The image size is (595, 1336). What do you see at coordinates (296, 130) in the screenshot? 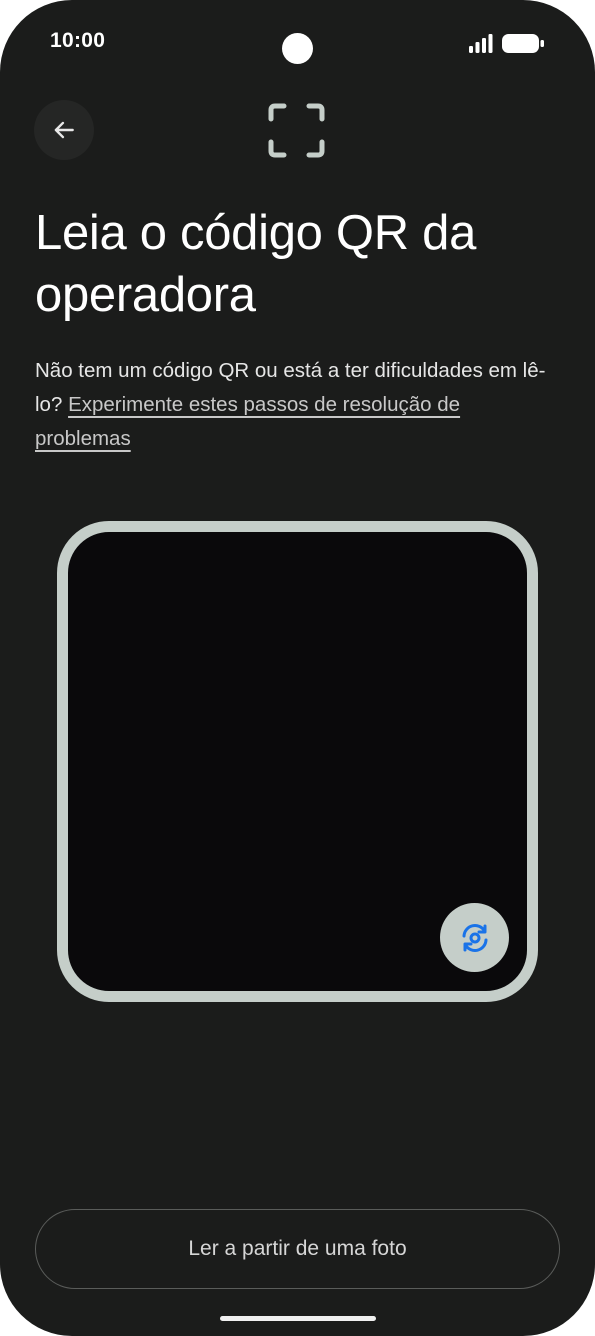
I see `qr-scan-frame-icon` at bounding box center [296, 130].